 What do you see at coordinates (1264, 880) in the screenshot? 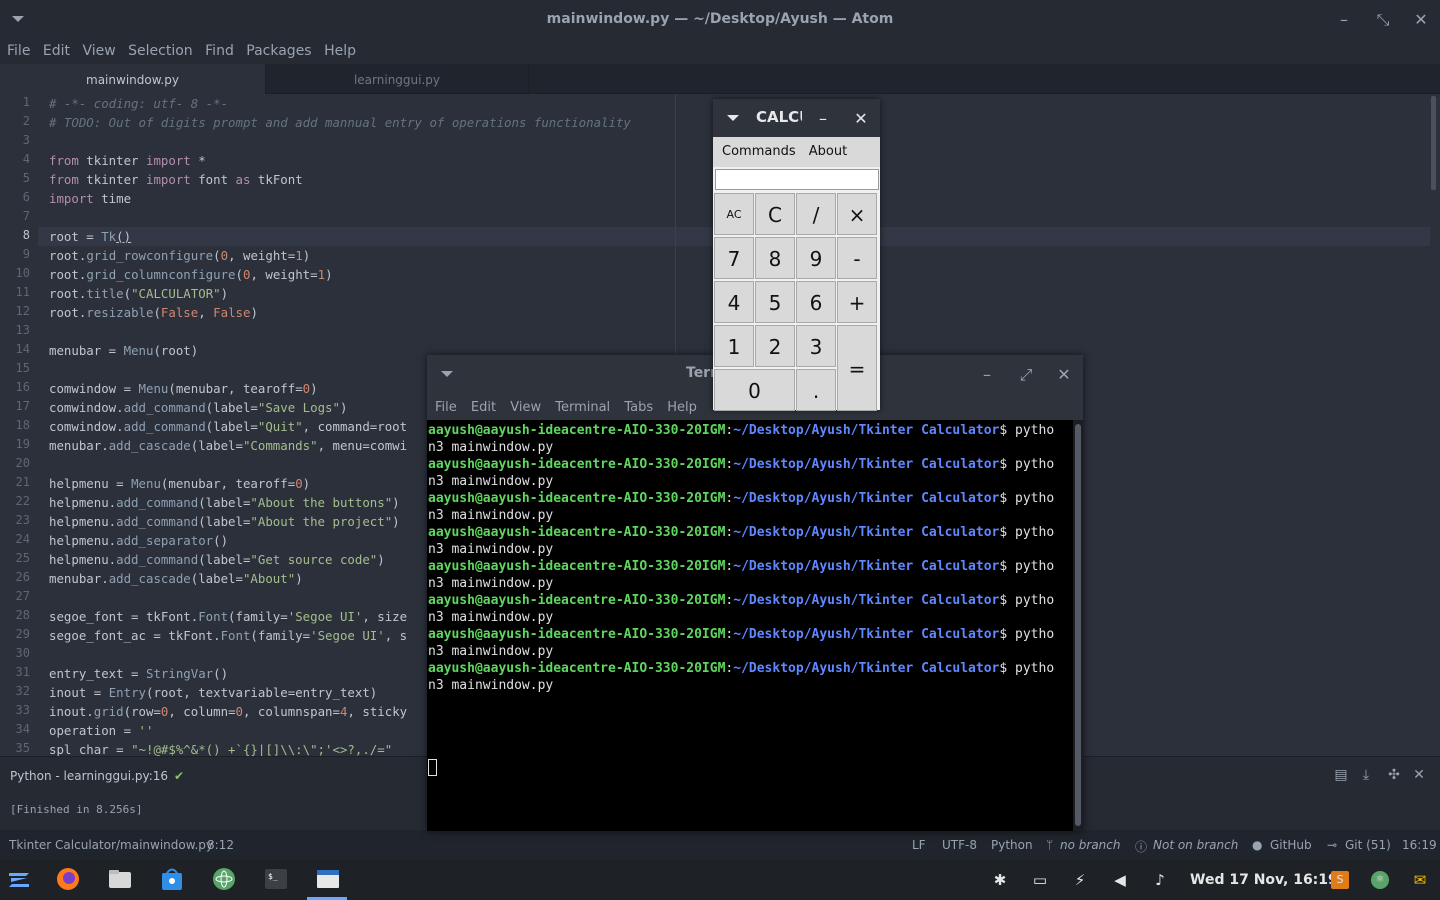
I see `clock: Wed 17 Nov, 16:19` at bounding box center [1264, 880].